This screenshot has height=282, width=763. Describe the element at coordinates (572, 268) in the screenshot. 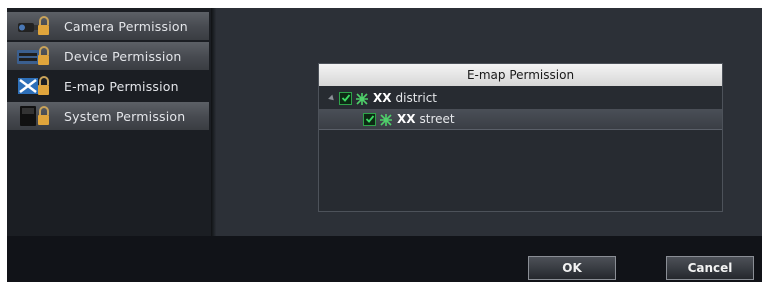

I see `ok-button: OK` at that location.